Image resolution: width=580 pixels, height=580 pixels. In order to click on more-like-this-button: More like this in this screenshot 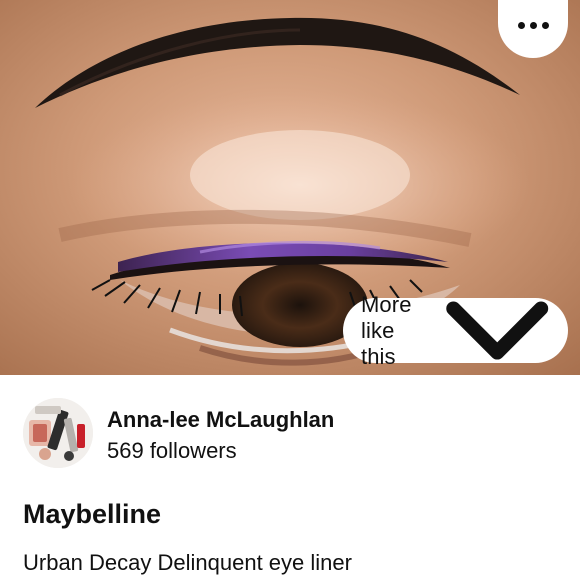, I will do `click(455, 330)`.